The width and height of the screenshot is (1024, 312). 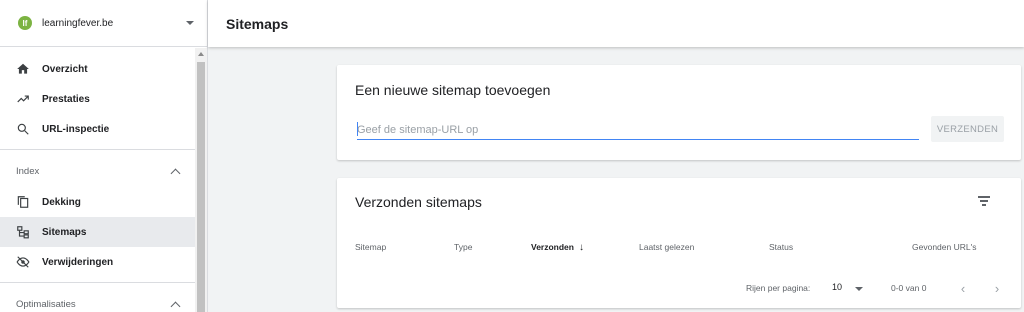 I want to click on card-title: Verzonden sitemaps, so click(x=418, y=202).